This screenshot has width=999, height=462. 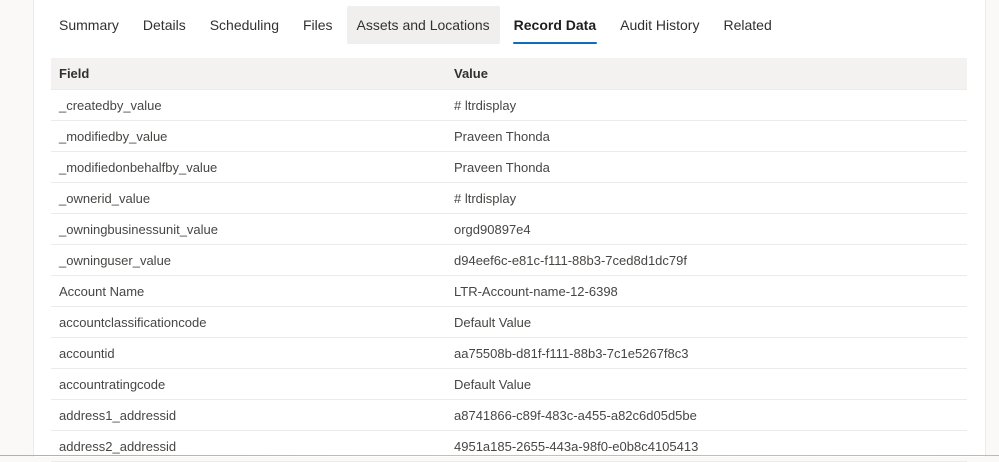 What do you see at coordinates (499, 455) in the screenshot?
I see `bottom-divider` at bounding box center [499, 455].